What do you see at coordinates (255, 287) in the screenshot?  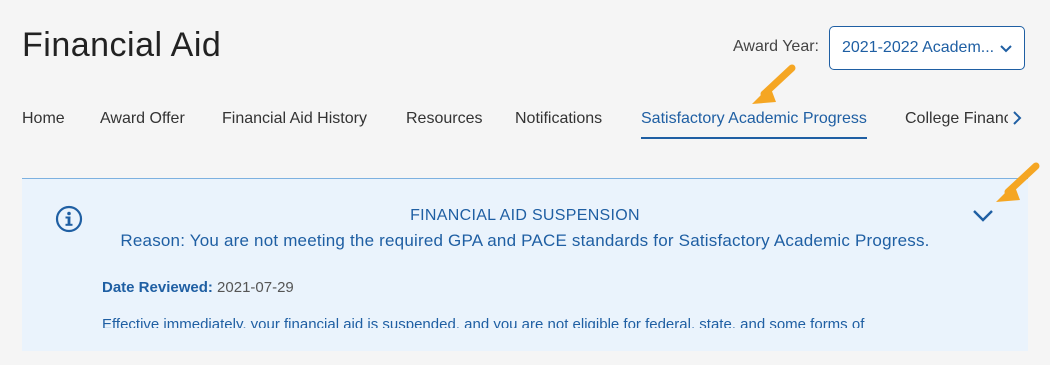 I see `date-reviewed-value: 2021-07-29` at bounding box center [255, 287].